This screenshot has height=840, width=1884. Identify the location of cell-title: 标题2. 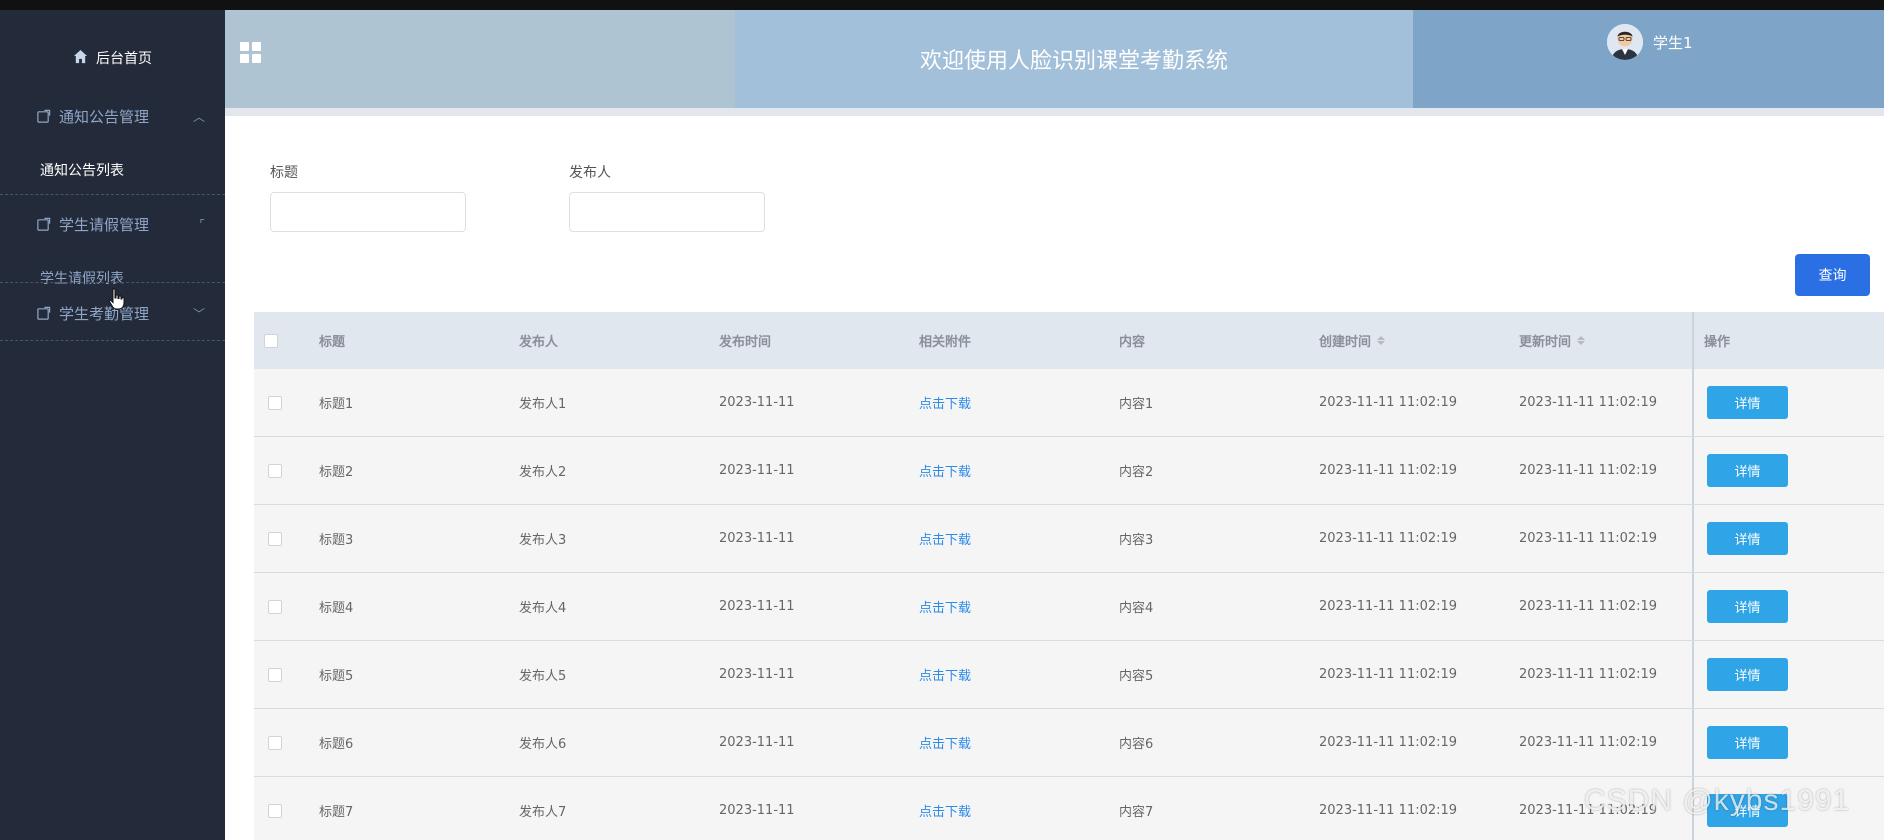
(336, 472).